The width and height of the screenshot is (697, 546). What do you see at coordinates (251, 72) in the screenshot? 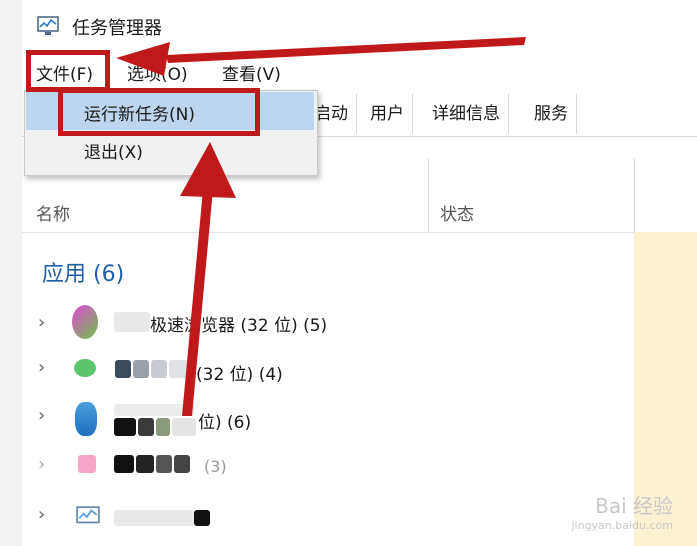
I see `menu-view: 查看(V)` at bounding box center [251, 72].